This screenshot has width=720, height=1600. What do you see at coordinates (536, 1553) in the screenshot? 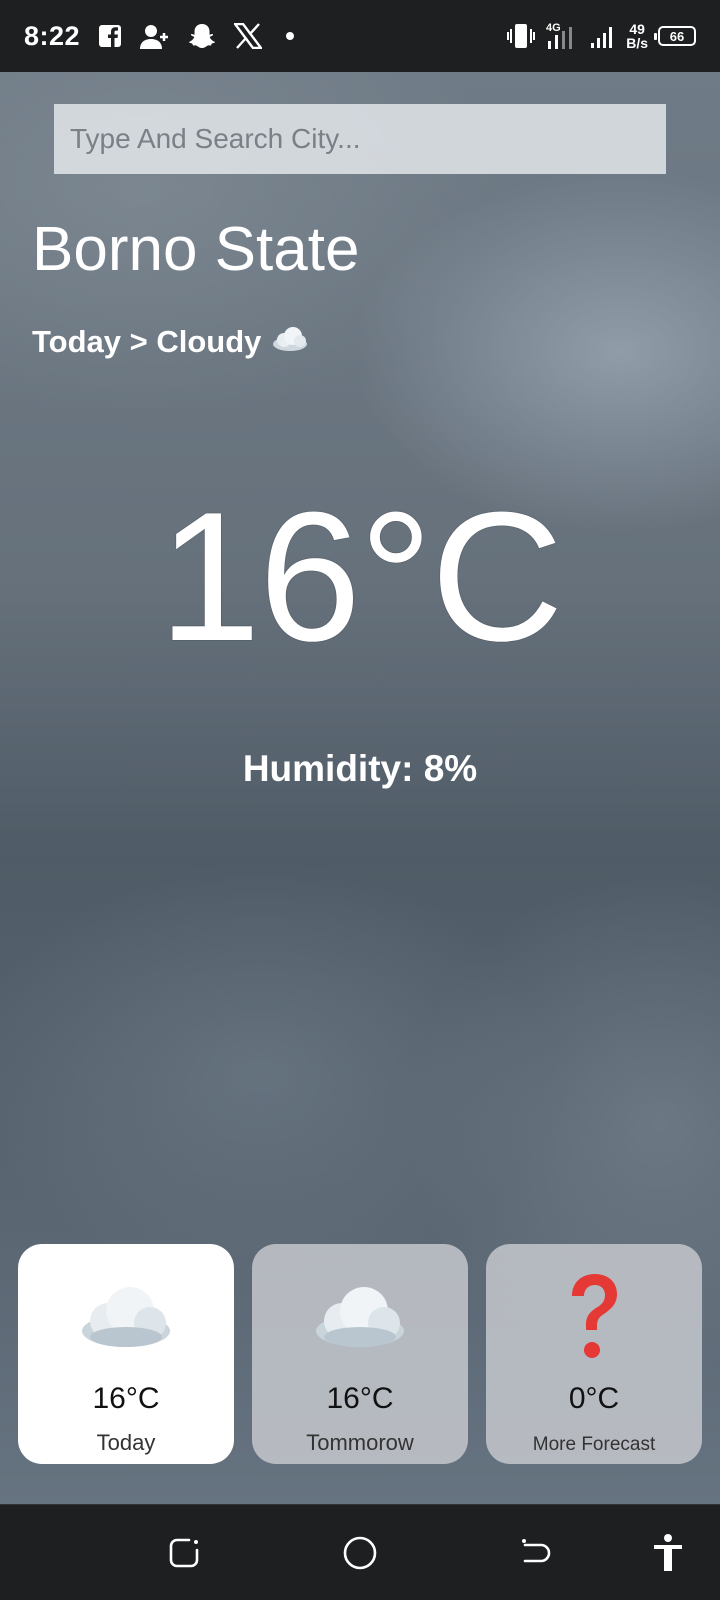
I see `back-icon` at bounding box center [536, 1553].